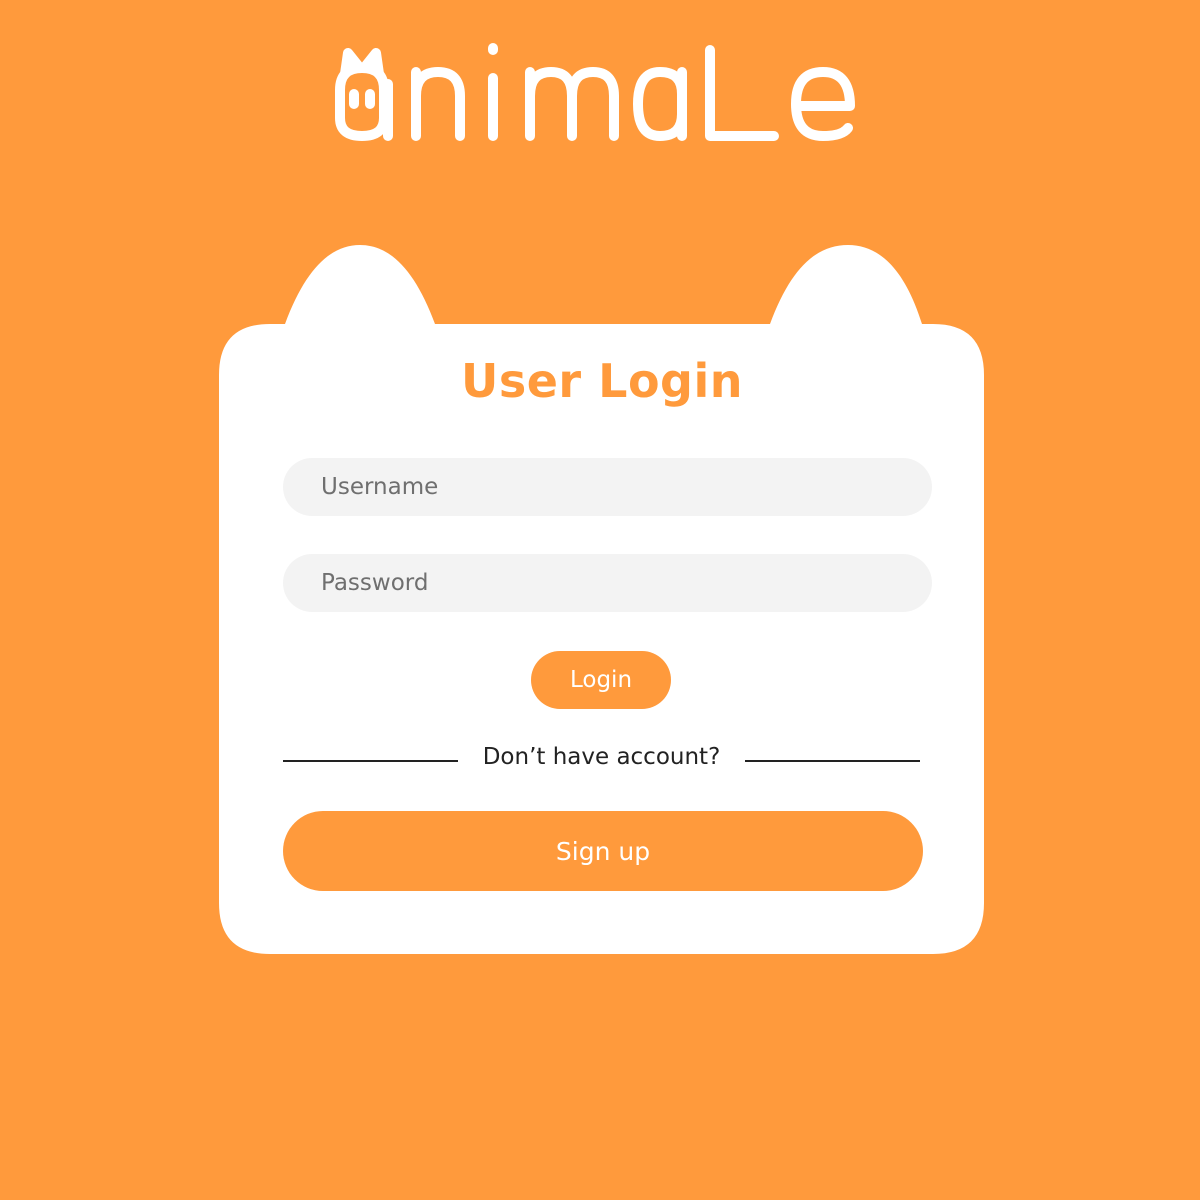 This screenshot has height=1200, width=1200. What do you see at coordinates (603, 851) in the screenshot?
I see `signup-button: Sign up` at bounding box center [603, 851].